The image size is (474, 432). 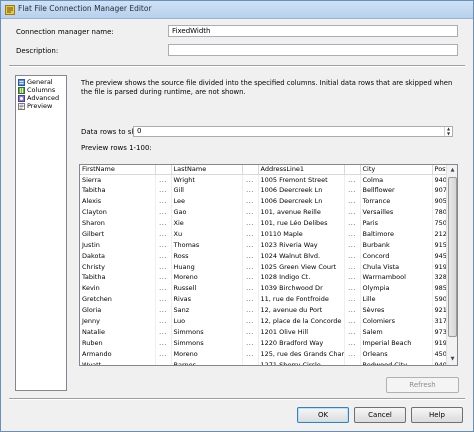 What do you see at coordinates (118, 343) in the screenshot?
I see `table-cell: Ruben` at bounding box center [118, 343].